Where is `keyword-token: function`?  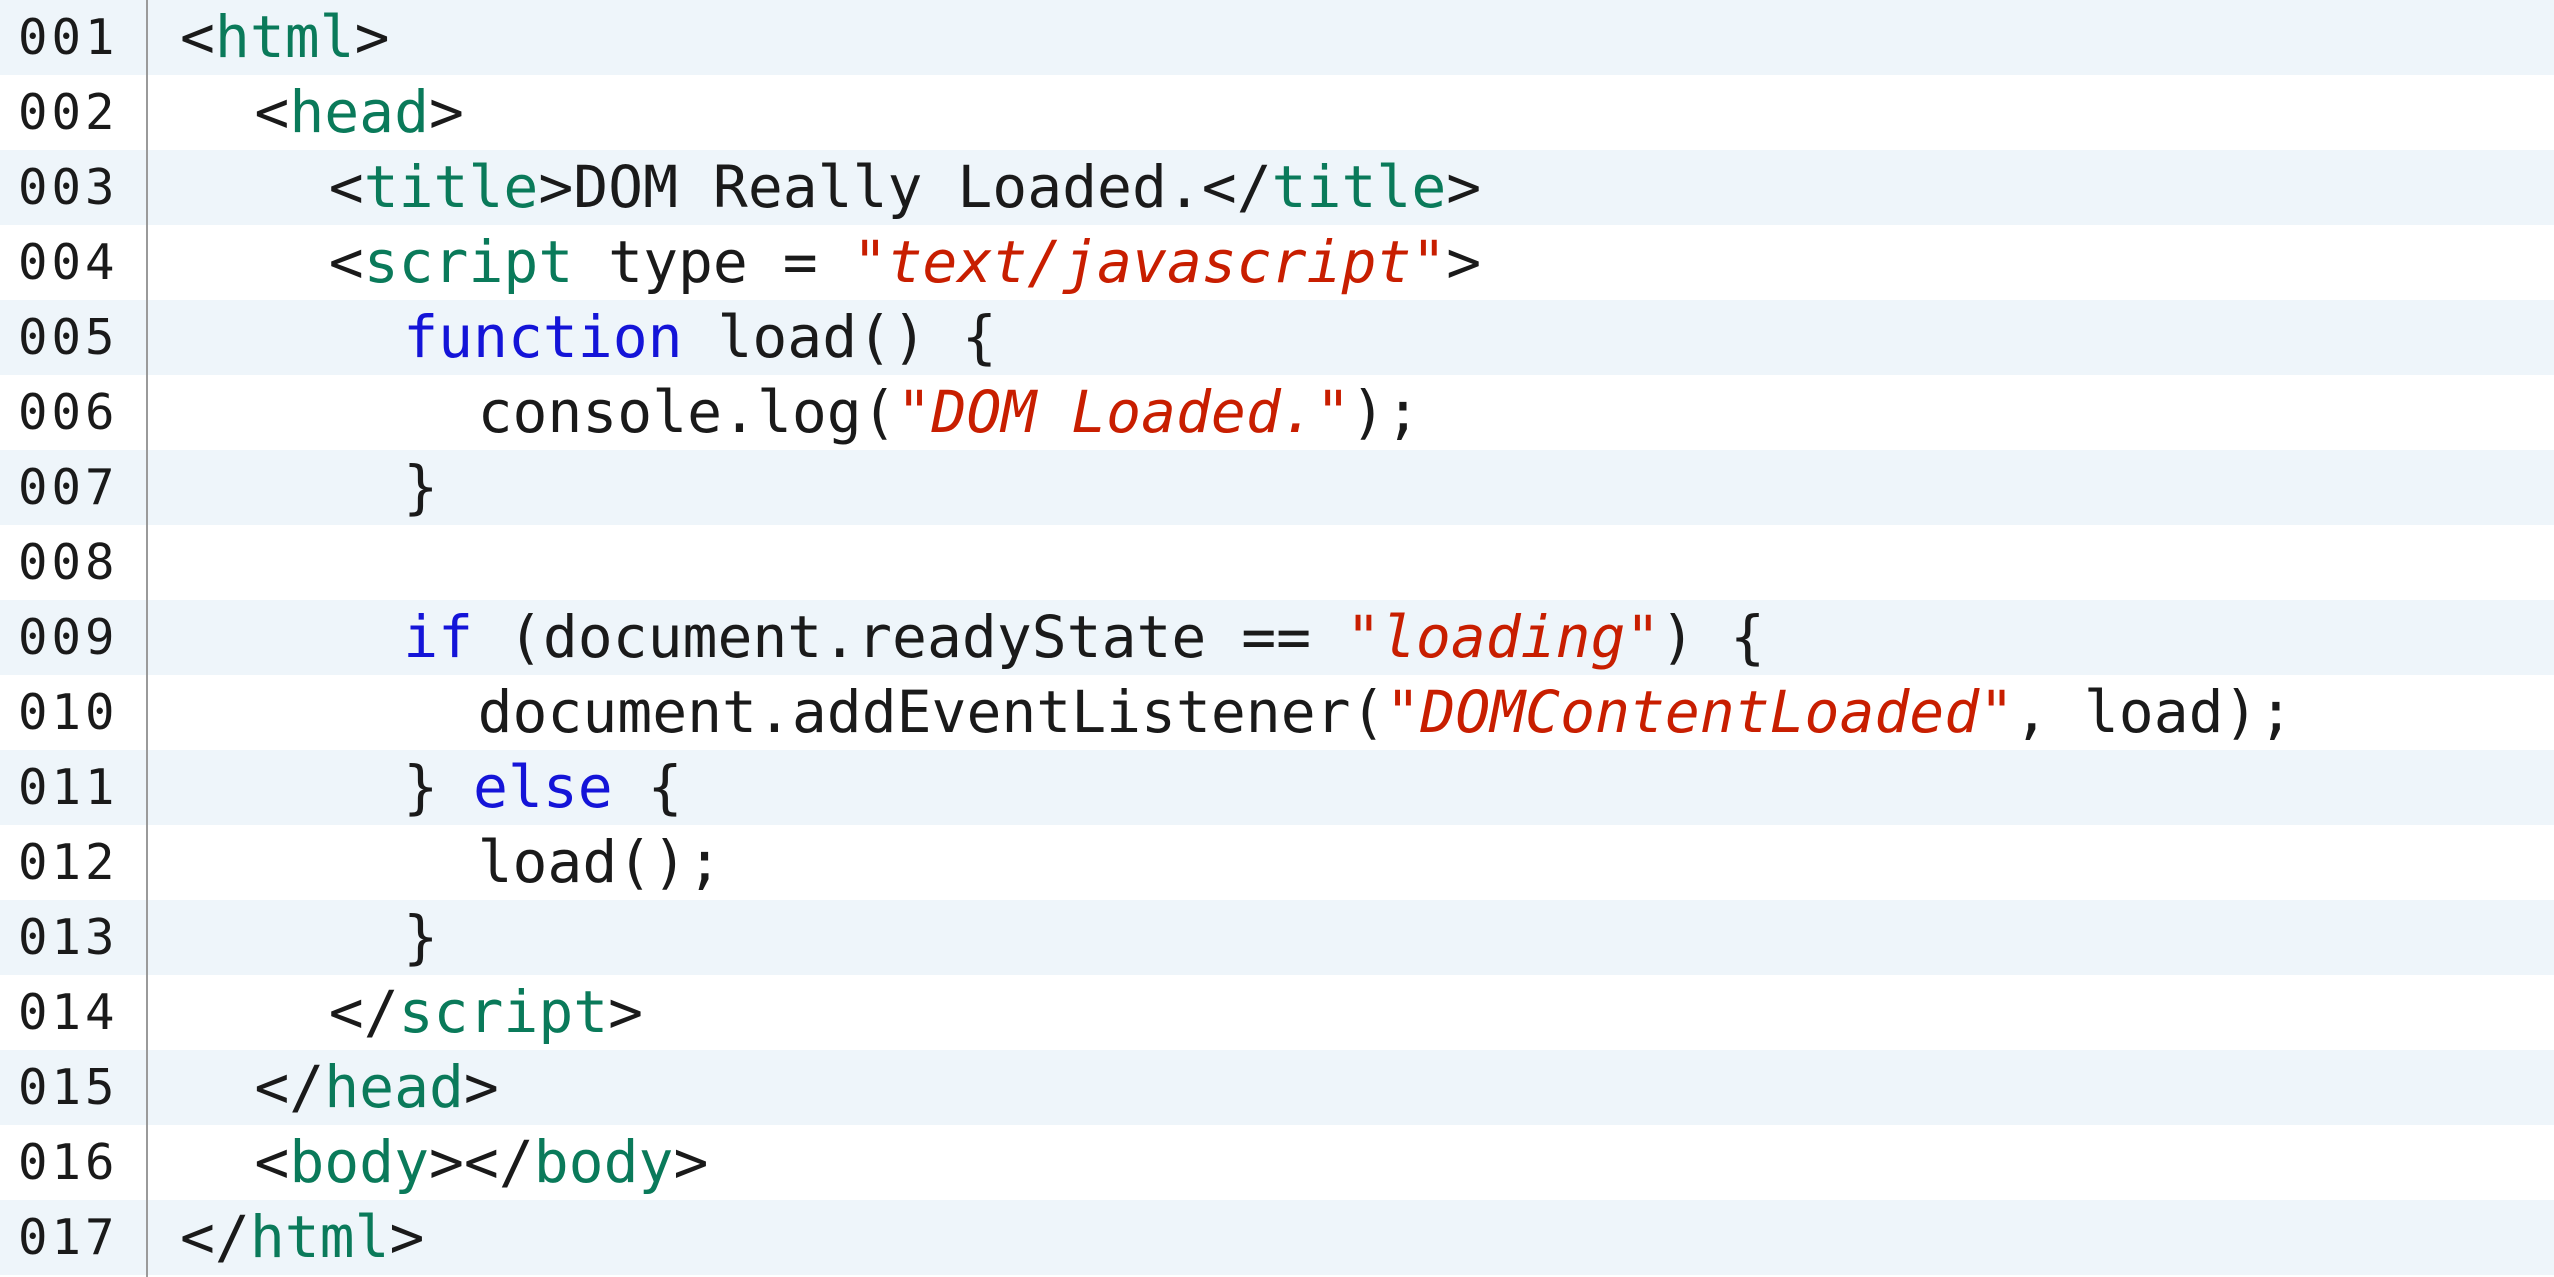
keyword-token: function is located at coordinates (543, 337).